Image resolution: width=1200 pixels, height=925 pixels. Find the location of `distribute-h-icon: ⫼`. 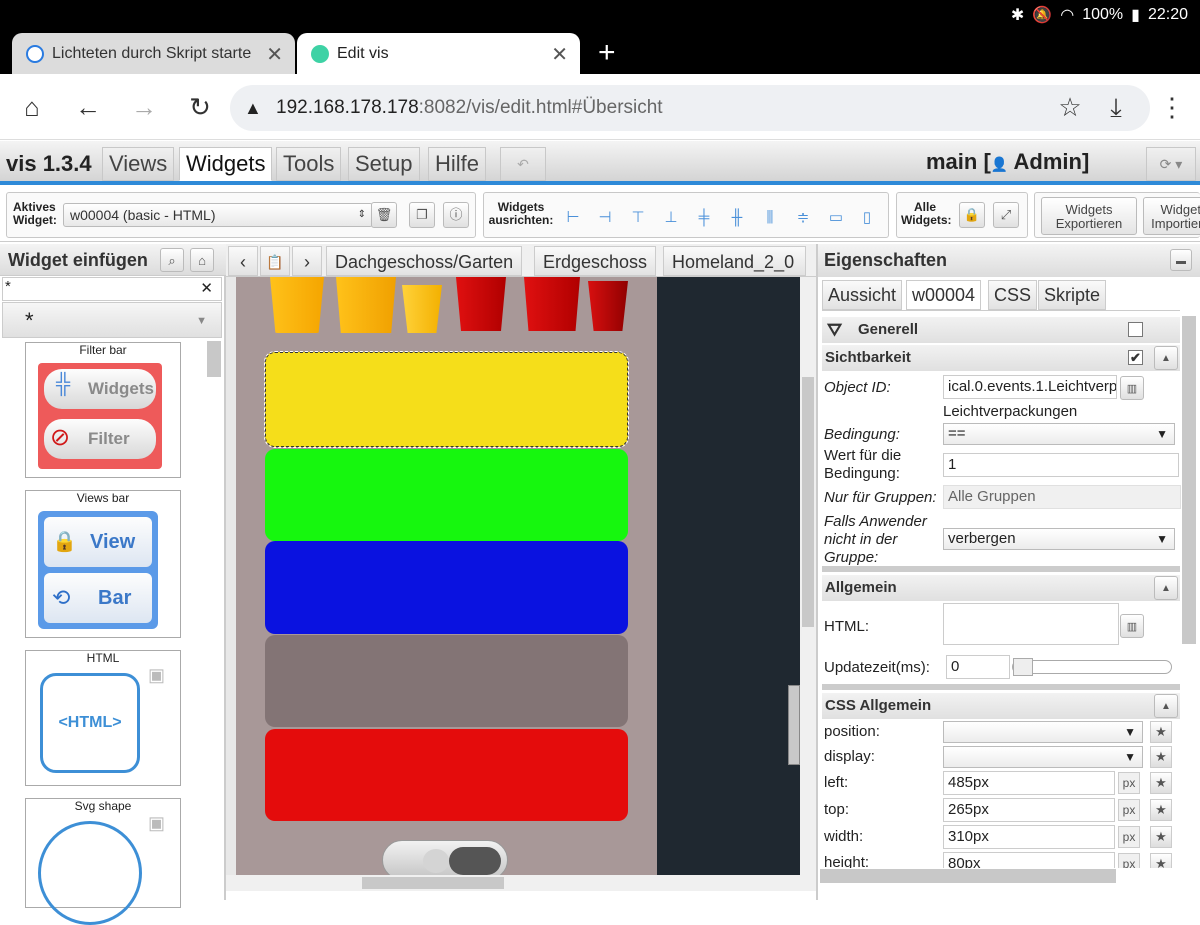

distribute-h-icon: ⫼ is located at coordinates (770, 218).